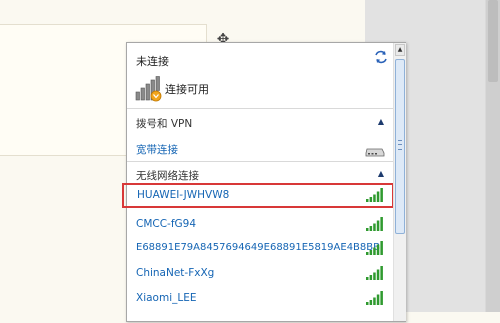 This screenshot has height=323, width=500. Describe the element at coordinates (187, 89) in the screenshot. I see `connections-available-label: 连接可用` at that location.